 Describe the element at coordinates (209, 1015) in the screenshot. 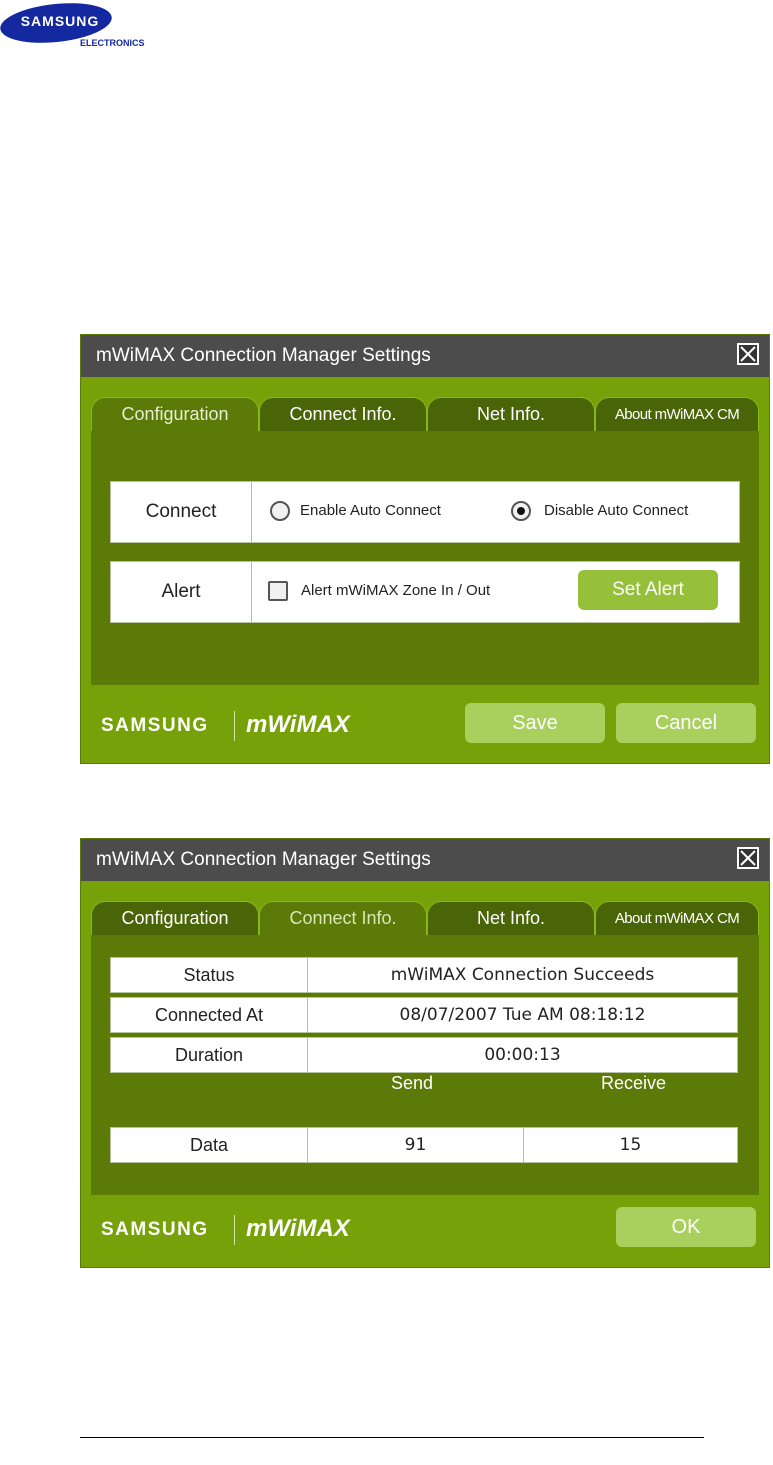

I see `connected-at-label: Connected At` at that location.